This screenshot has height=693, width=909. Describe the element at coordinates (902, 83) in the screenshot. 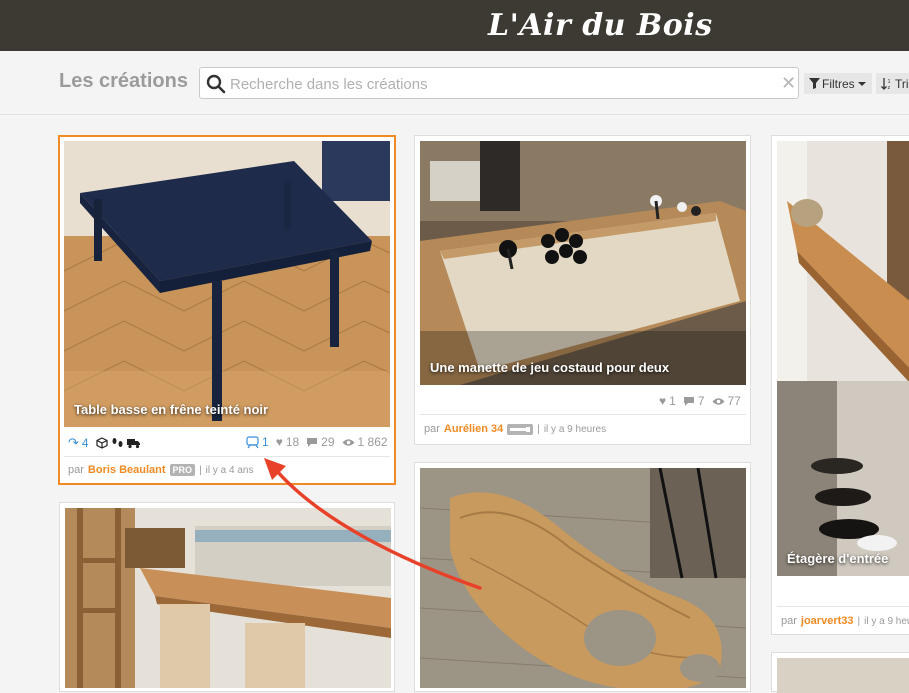

I see `sort-label: Tri` at that location.